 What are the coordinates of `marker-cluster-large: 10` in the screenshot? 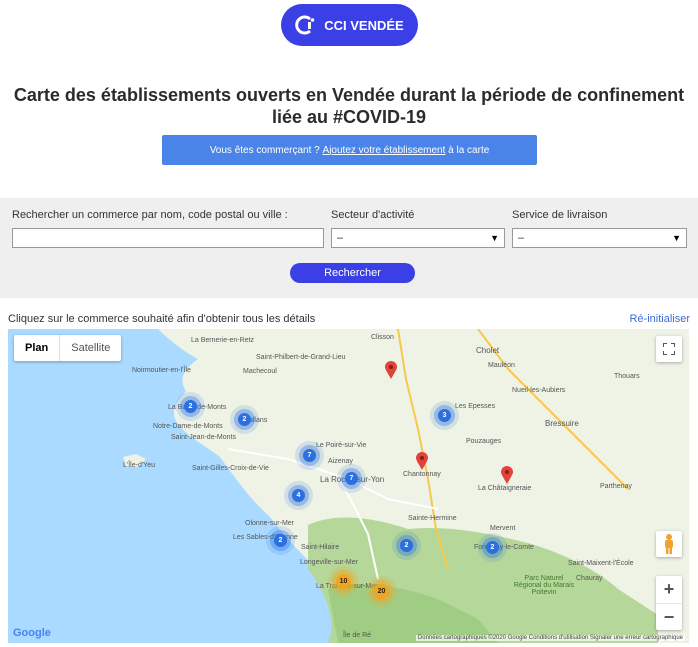 It's located at (343, 581).